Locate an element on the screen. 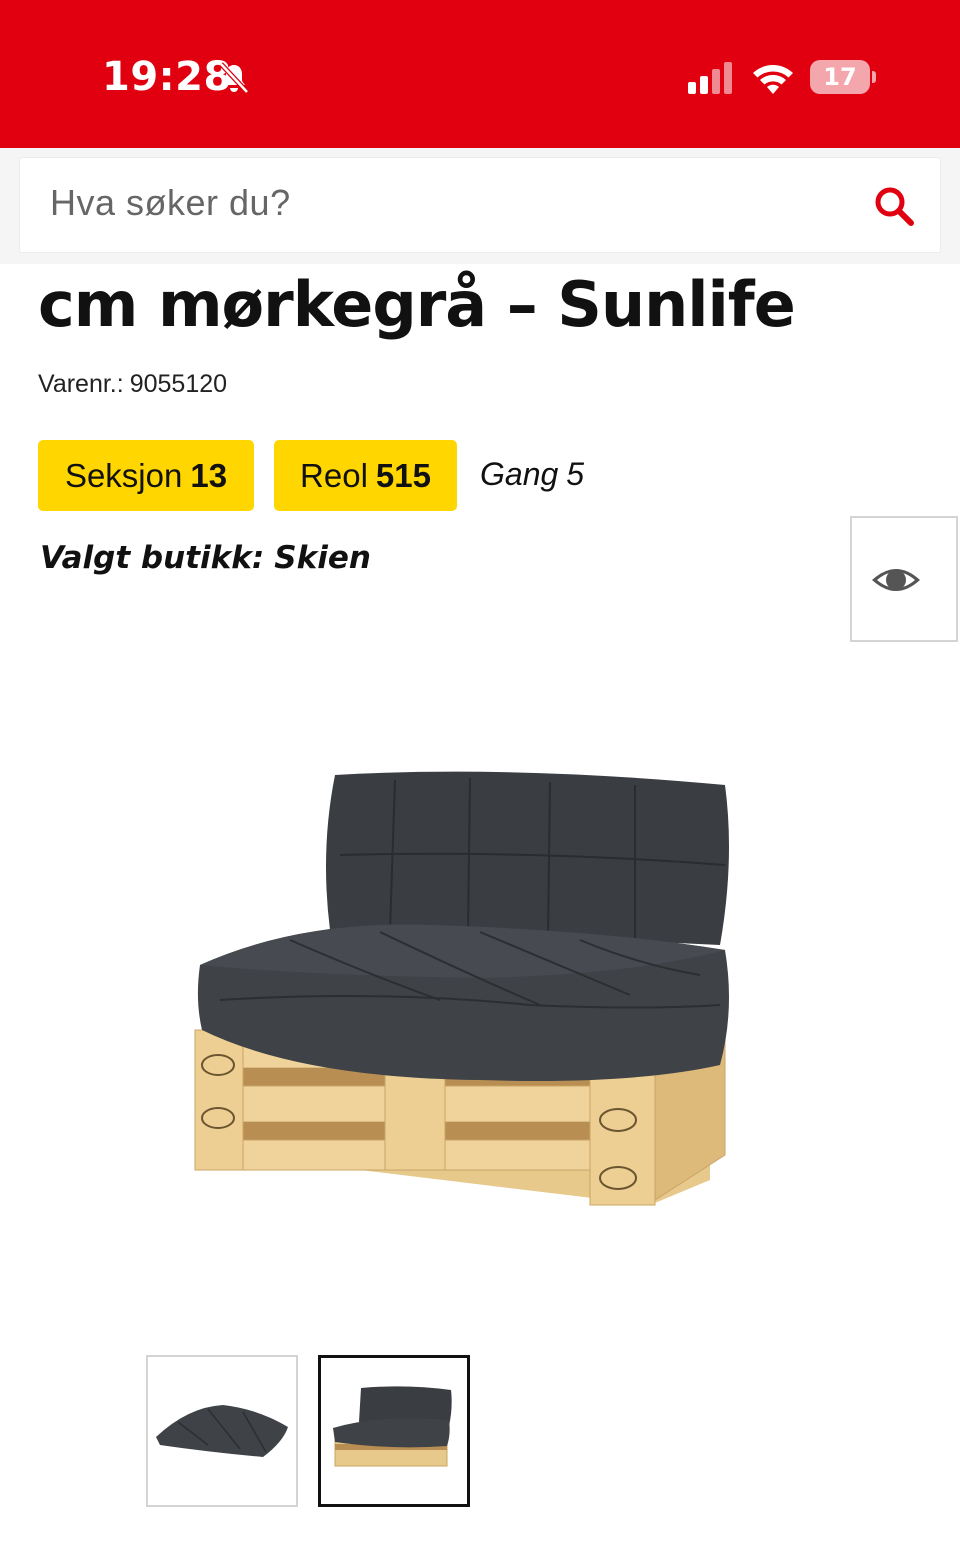 This screenshot has width=960, height=1556. wifi-icon is located at coordinates (773, 79).